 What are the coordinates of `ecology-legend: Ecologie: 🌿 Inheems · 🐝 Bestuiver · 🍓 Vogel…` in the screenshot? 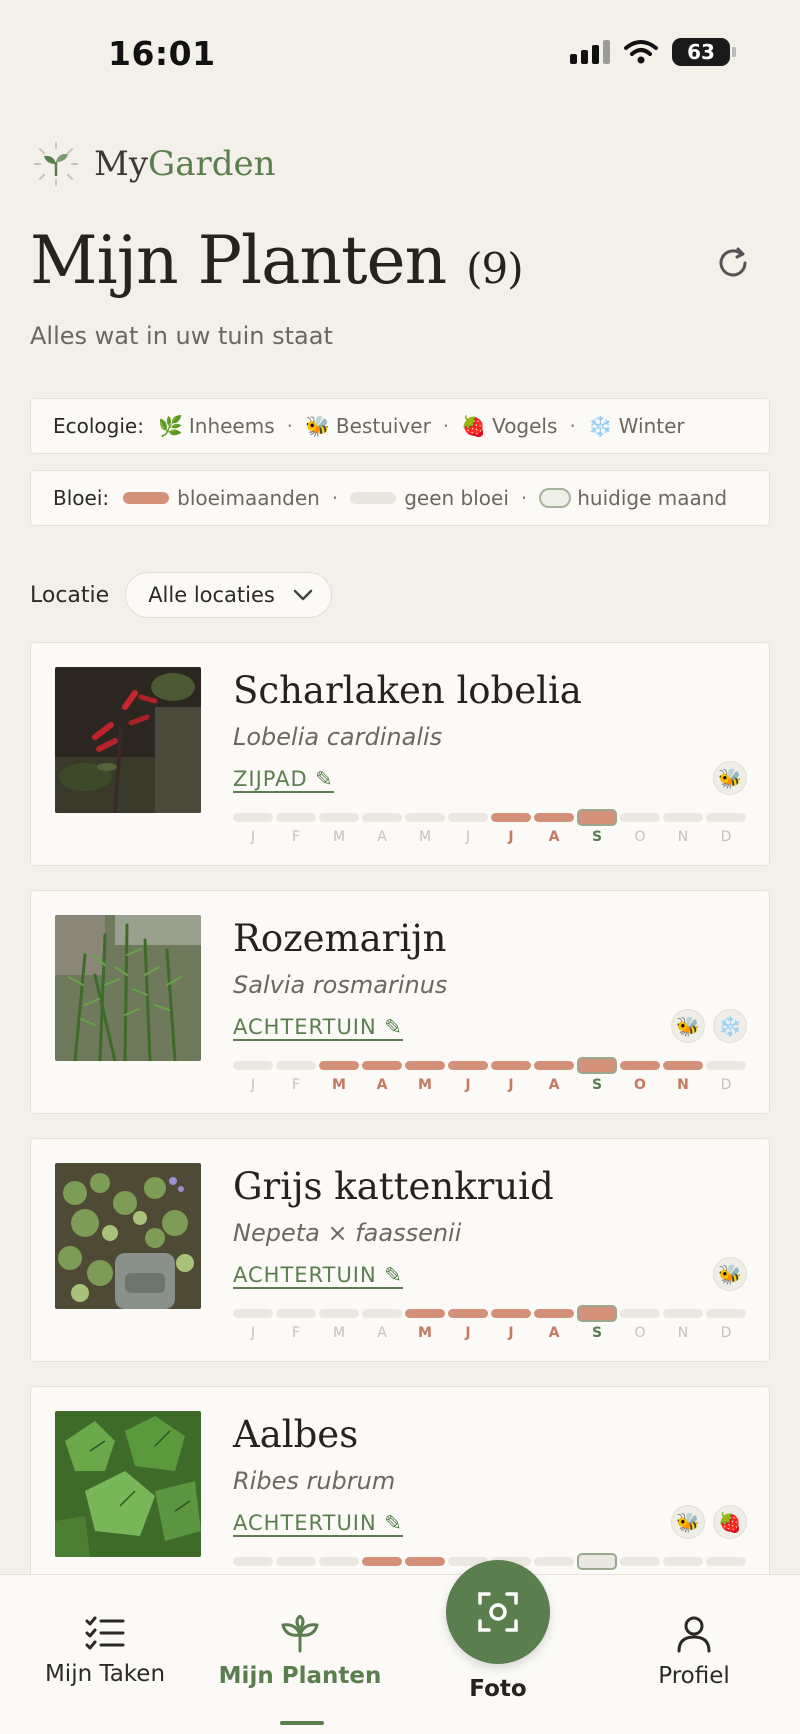 It's located at (400, 426).